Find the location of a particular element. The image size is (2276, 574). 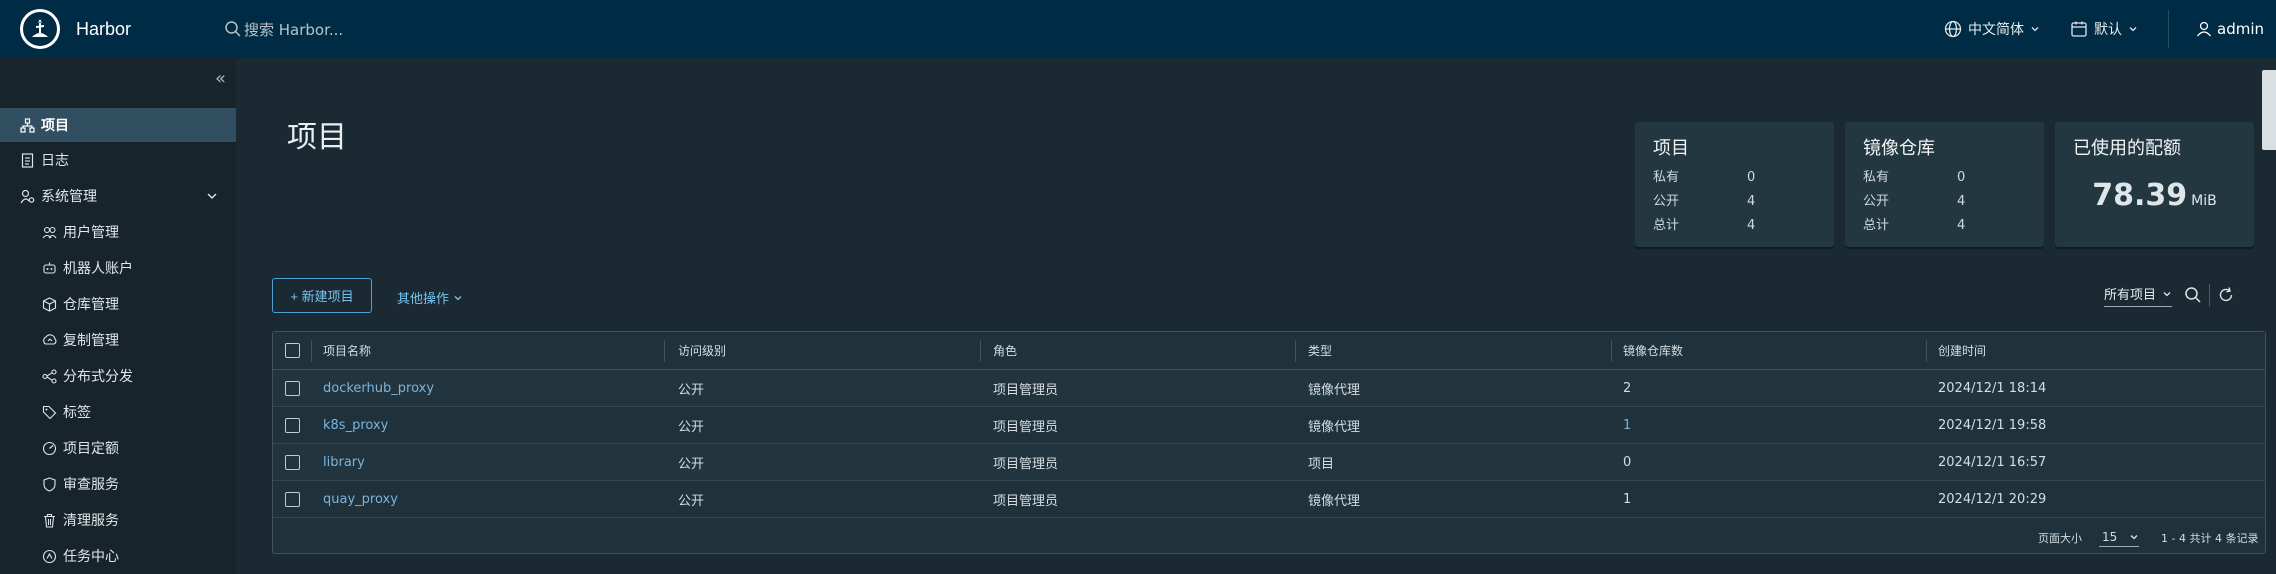

sidebar-item-clean-up: 清理服务 is located at coordinates (118, 520).